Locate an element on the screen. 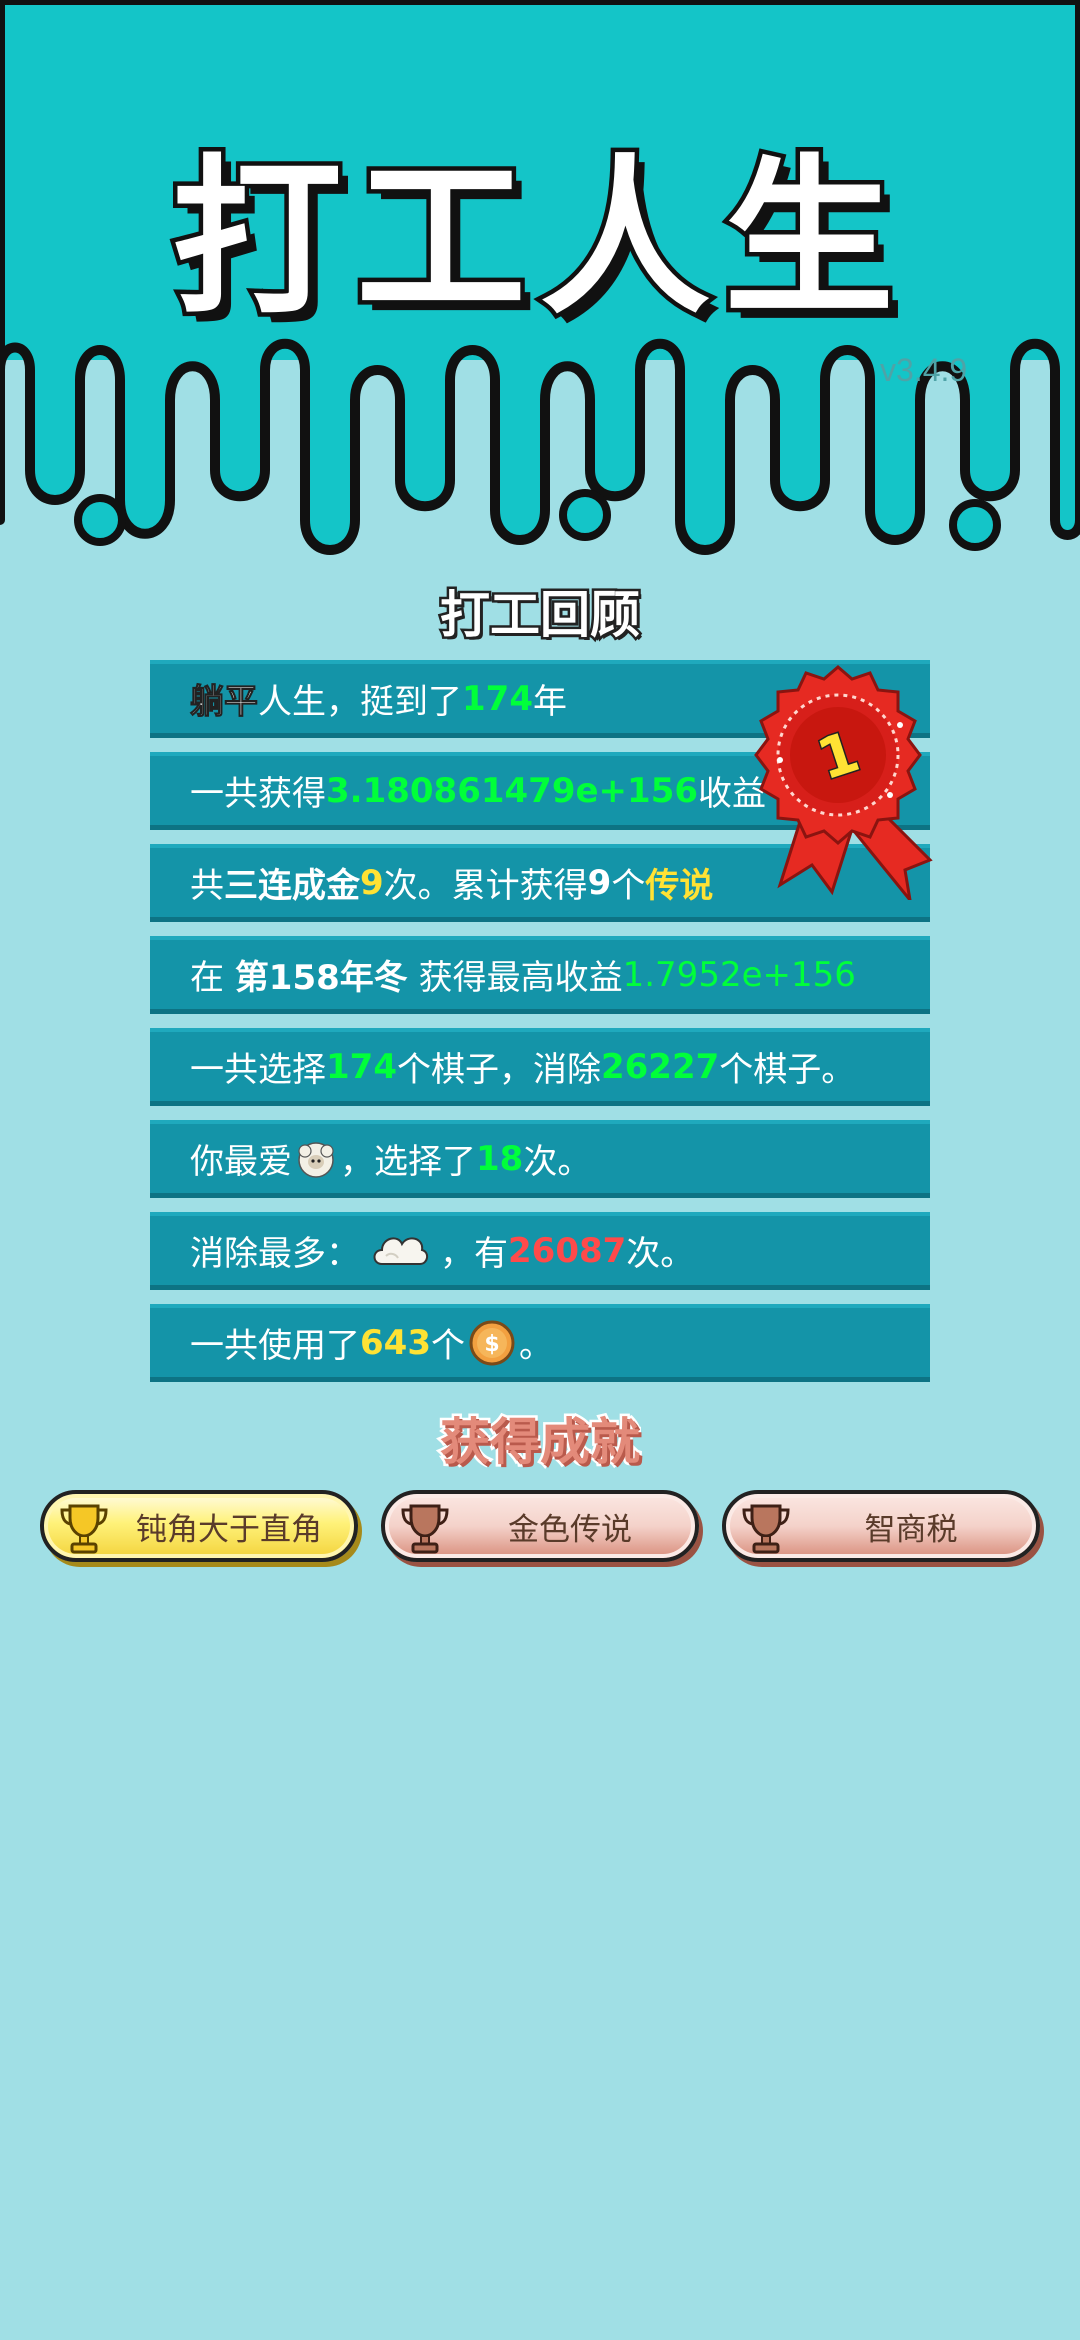  row-text: 共 is located at coordinates (207, 886).